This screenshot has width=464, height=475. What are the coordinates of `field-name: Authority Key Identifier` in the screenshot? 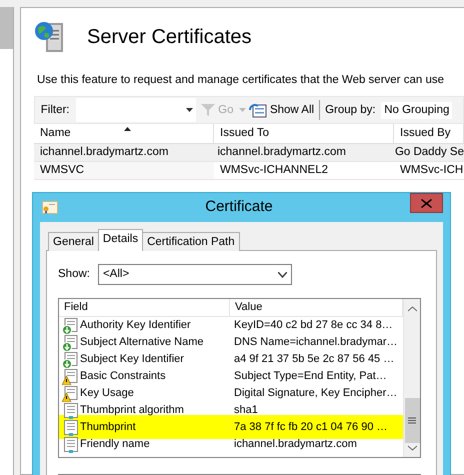 It's located at (135, 325).